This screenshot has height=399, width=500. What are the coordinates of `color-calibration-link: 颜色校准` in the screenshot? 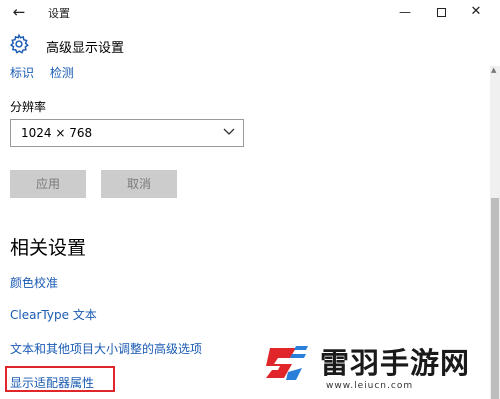 It's located at (34, 282).